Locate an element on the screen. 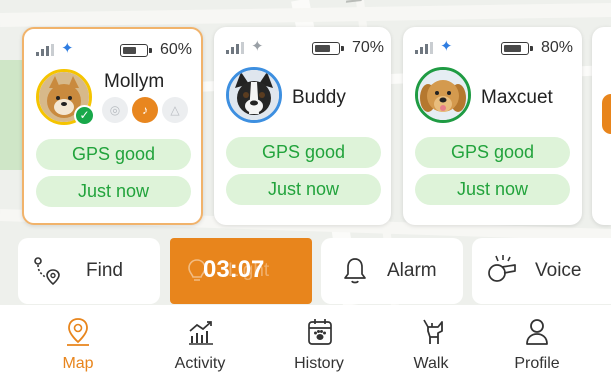 This screenshot has height=376, width=611. bell-ring-icon: ♪ is located at coordinates (145, 110).